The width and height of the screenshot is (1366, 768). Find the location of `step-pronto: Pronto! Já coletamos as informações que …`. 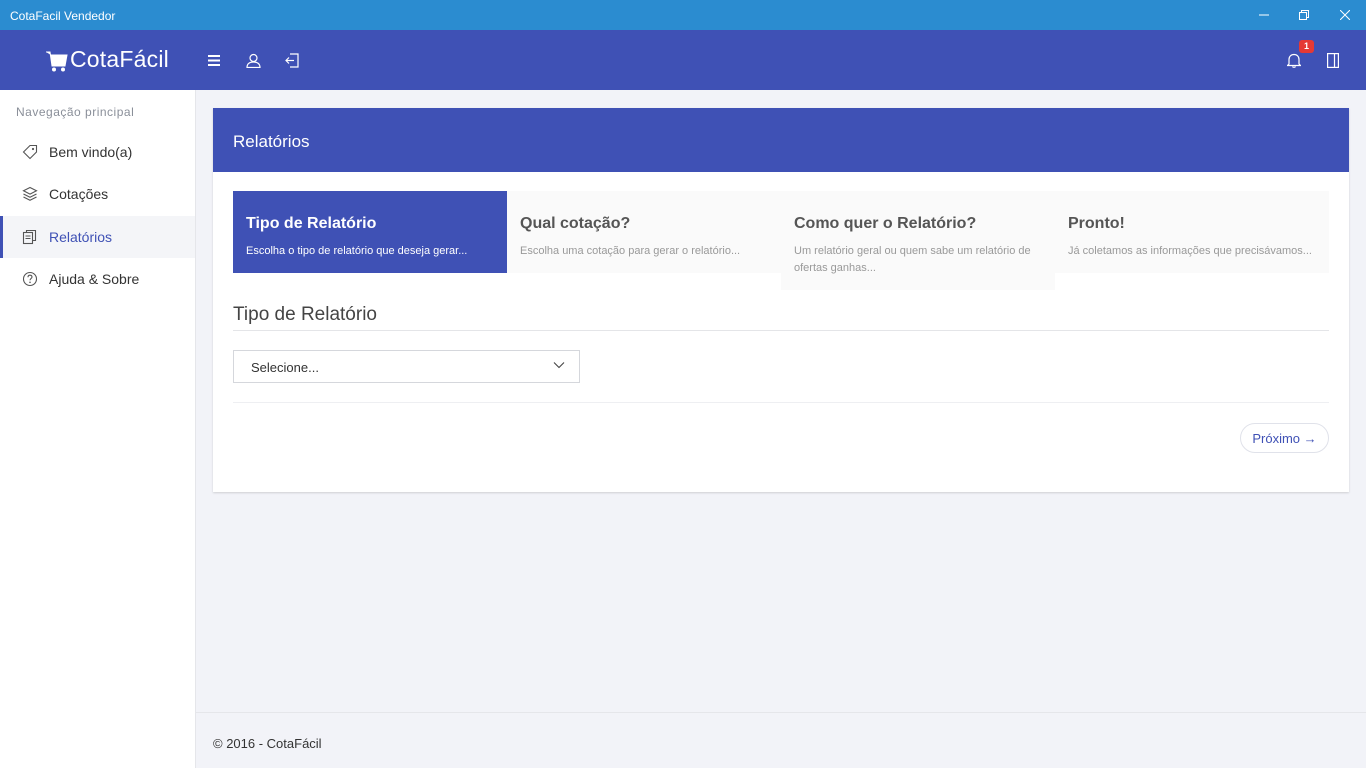

step-pronto: Pronto! Já coletamos as informações que … is located at coordinates (1192, 232).